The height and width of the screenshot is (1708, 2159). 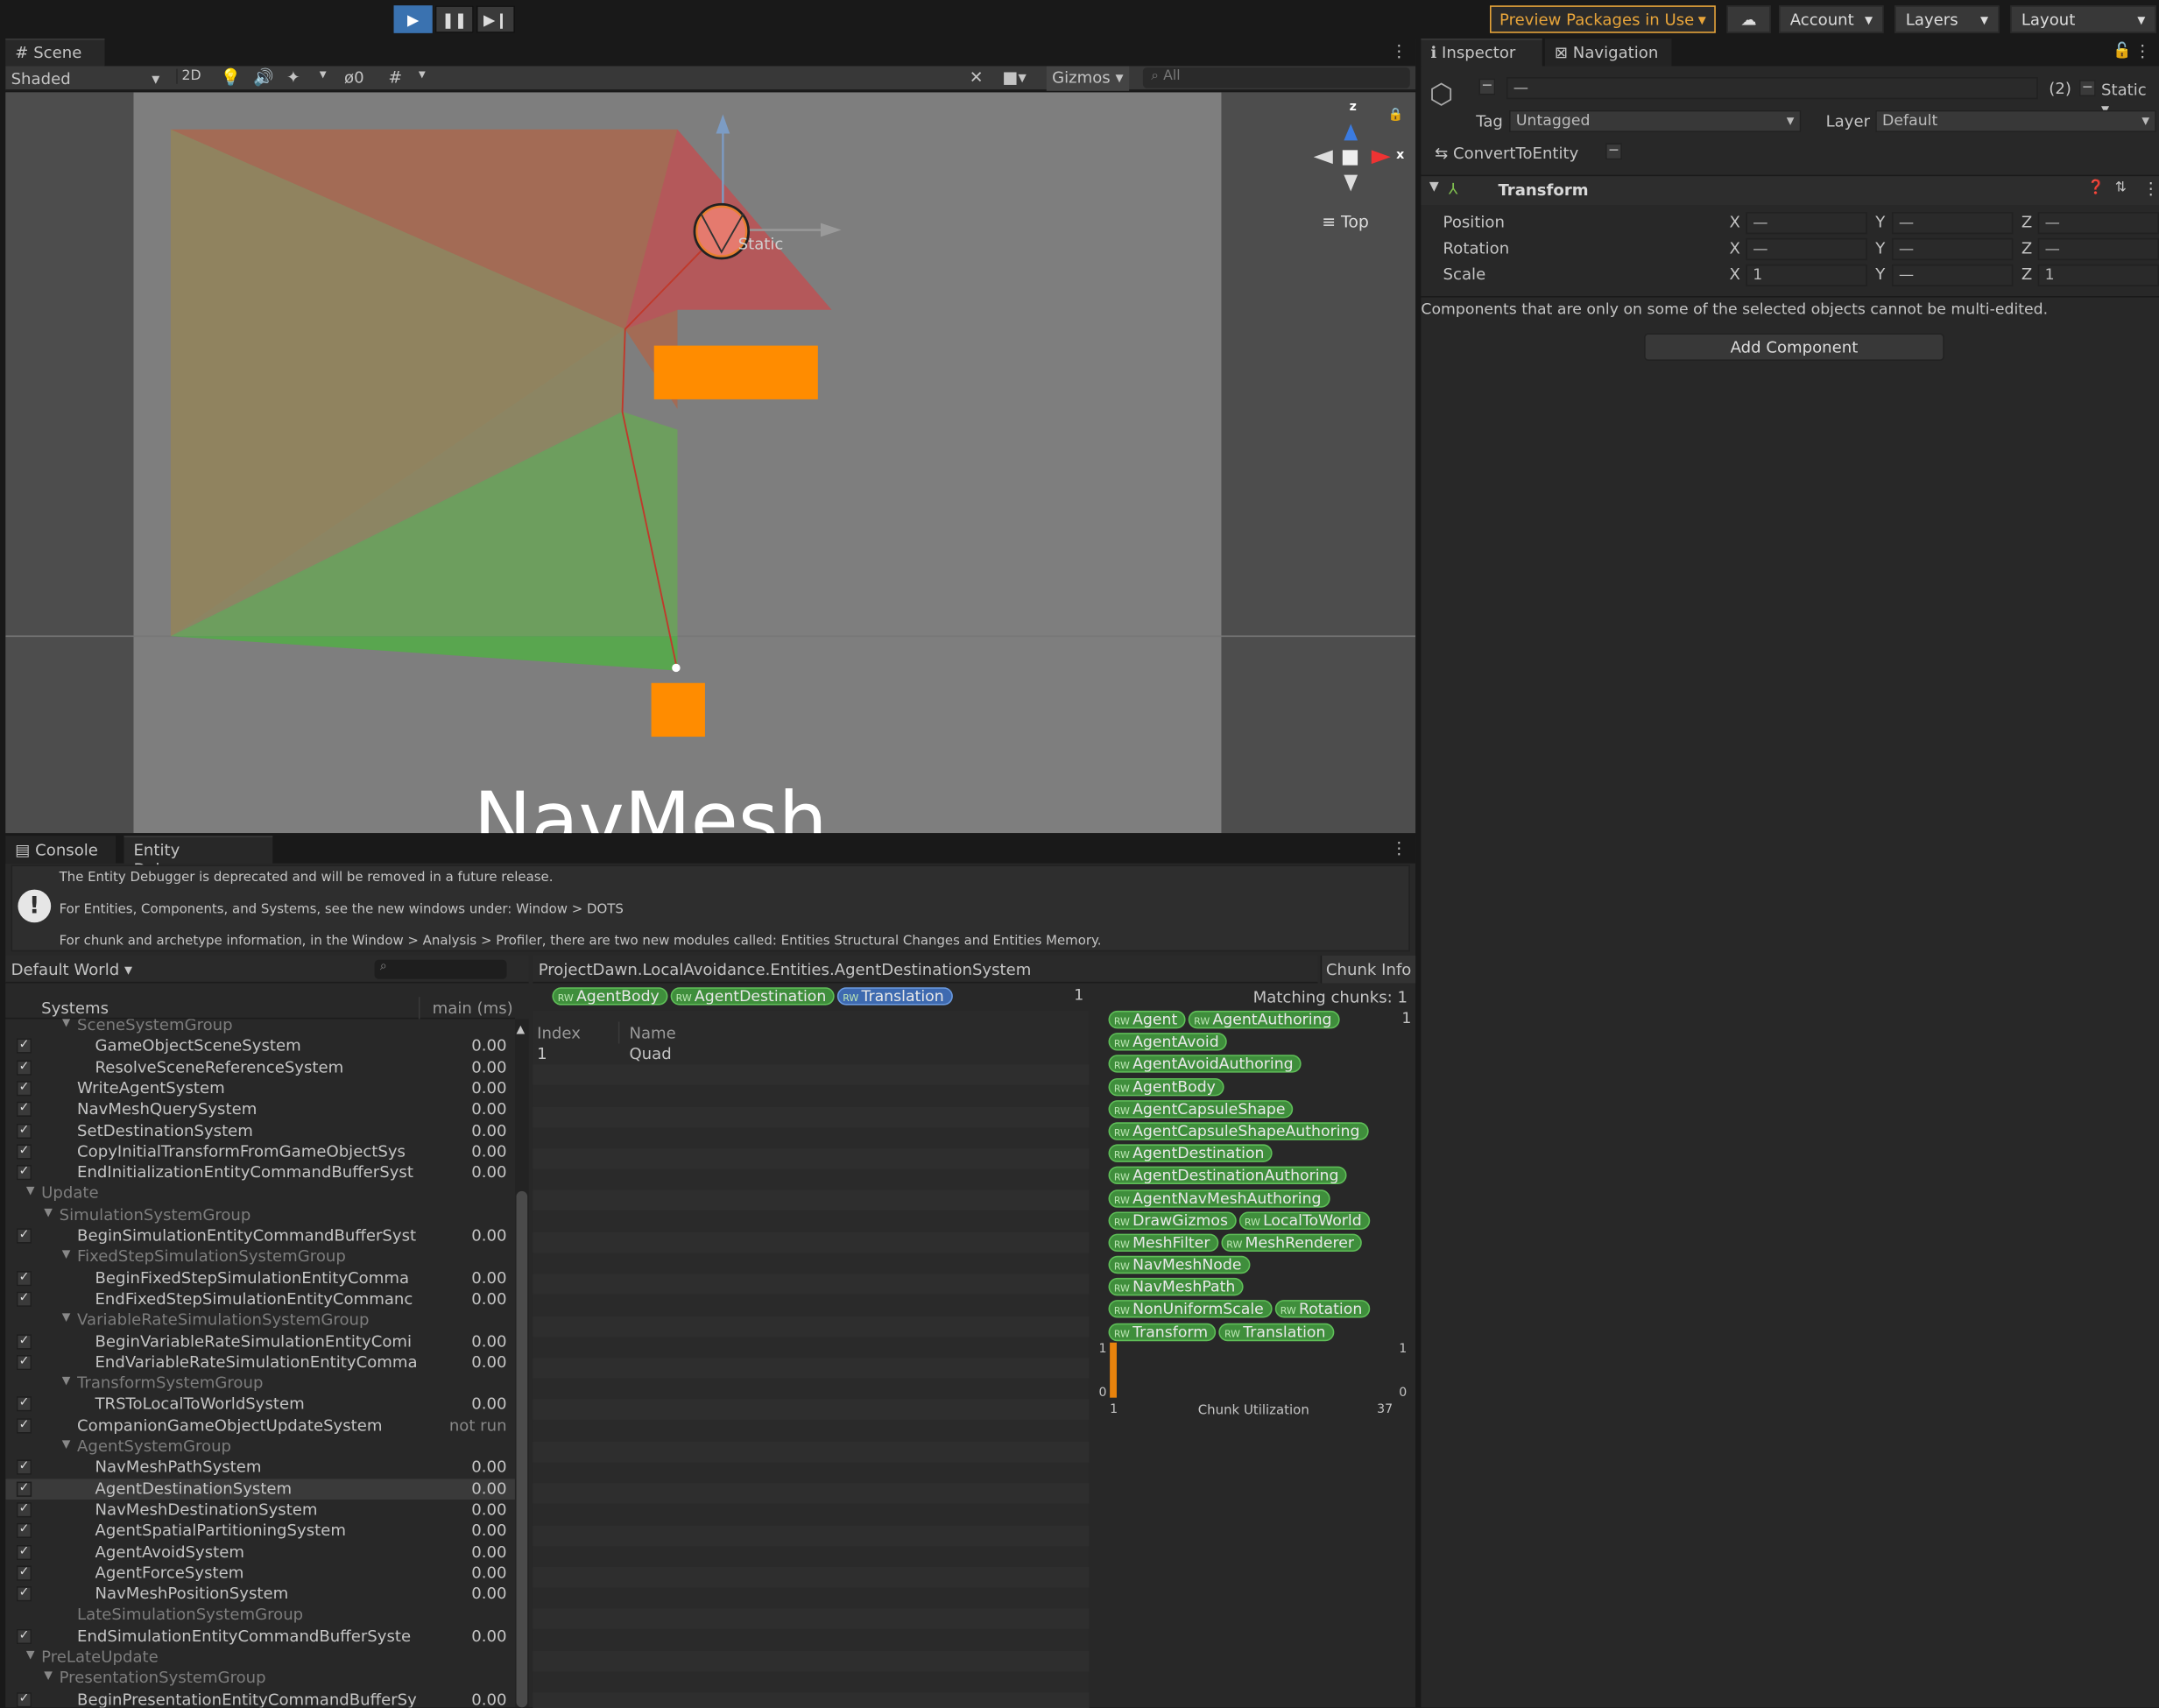 What do you see at coordinates (1190, 1309) in the screenshot?
I see `component-pill: RW NonUniformScale` at bounding box center [1190, 1309].